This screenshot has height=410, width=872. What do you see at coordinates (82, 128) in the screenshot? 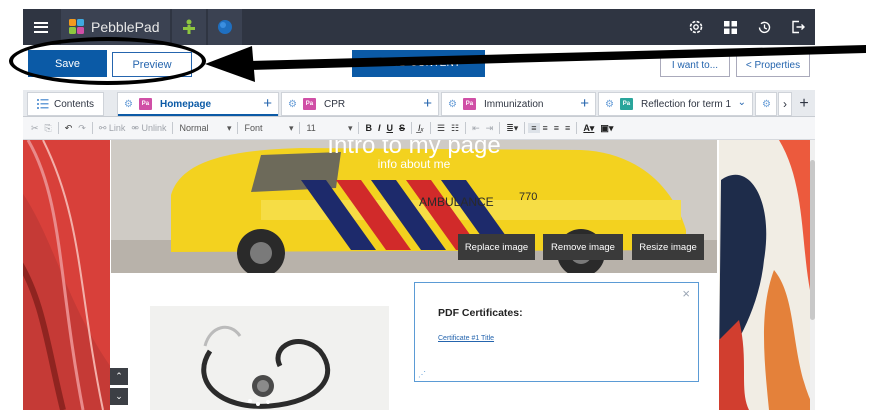
I see `redo-icon: ↷` at bounding box center [82, 128].